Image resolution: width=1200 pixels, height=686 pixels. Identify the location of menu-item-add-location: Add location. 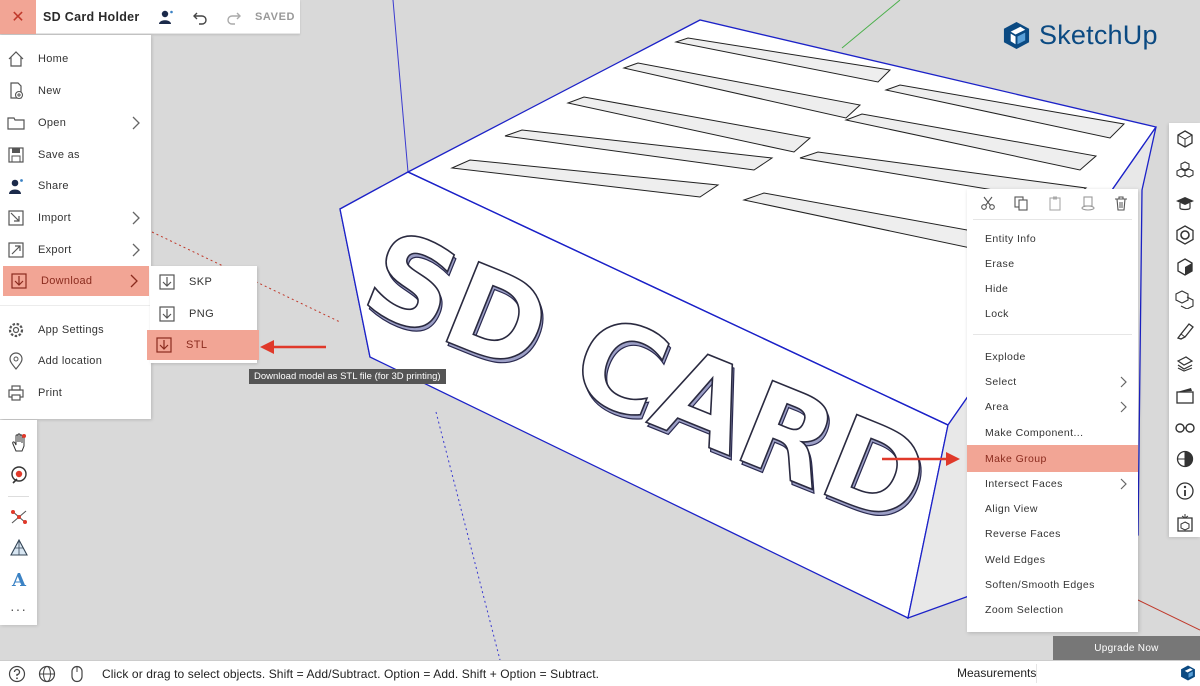
(75, 361).